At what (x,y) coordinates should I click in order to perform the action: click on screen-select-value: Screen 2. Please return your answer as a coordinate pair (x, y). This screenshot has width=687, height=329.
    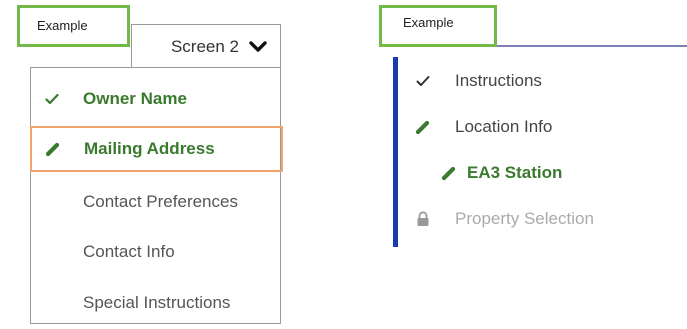
    Looking at the image, I should click on (204, 46).